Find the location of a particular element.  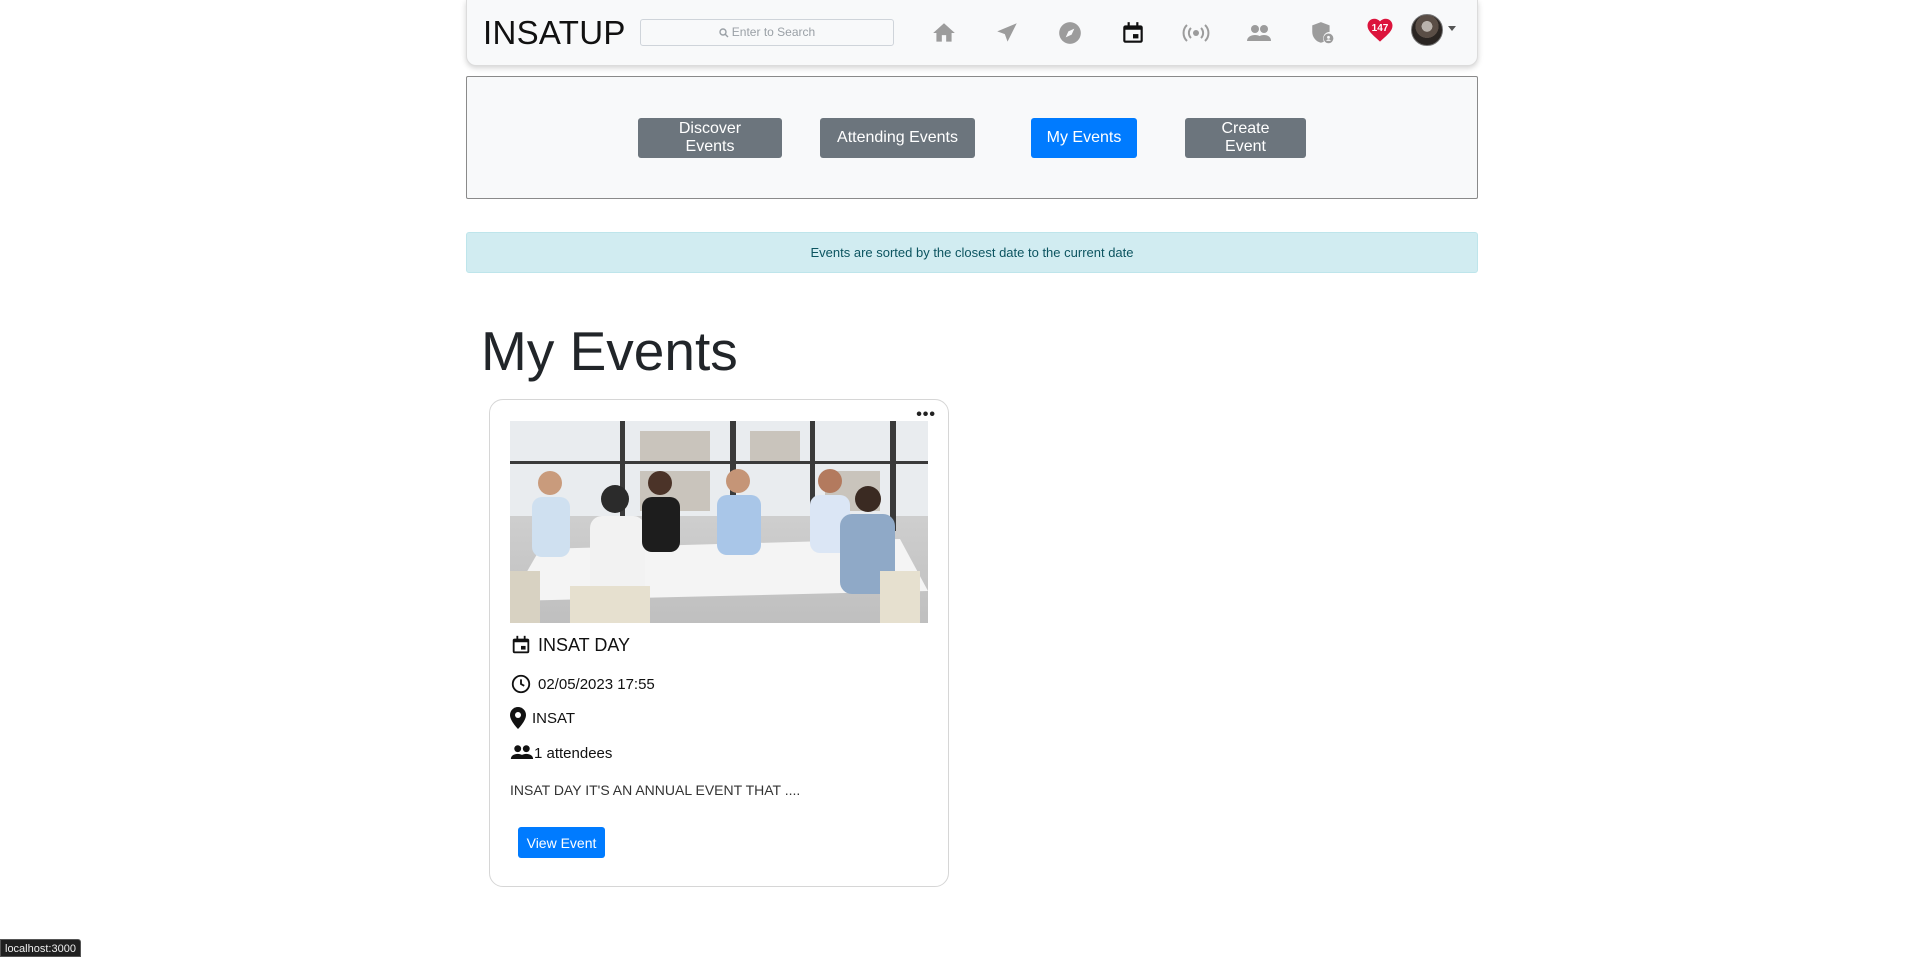

search-input: Enter to Search is located at coordinates (767, 32).